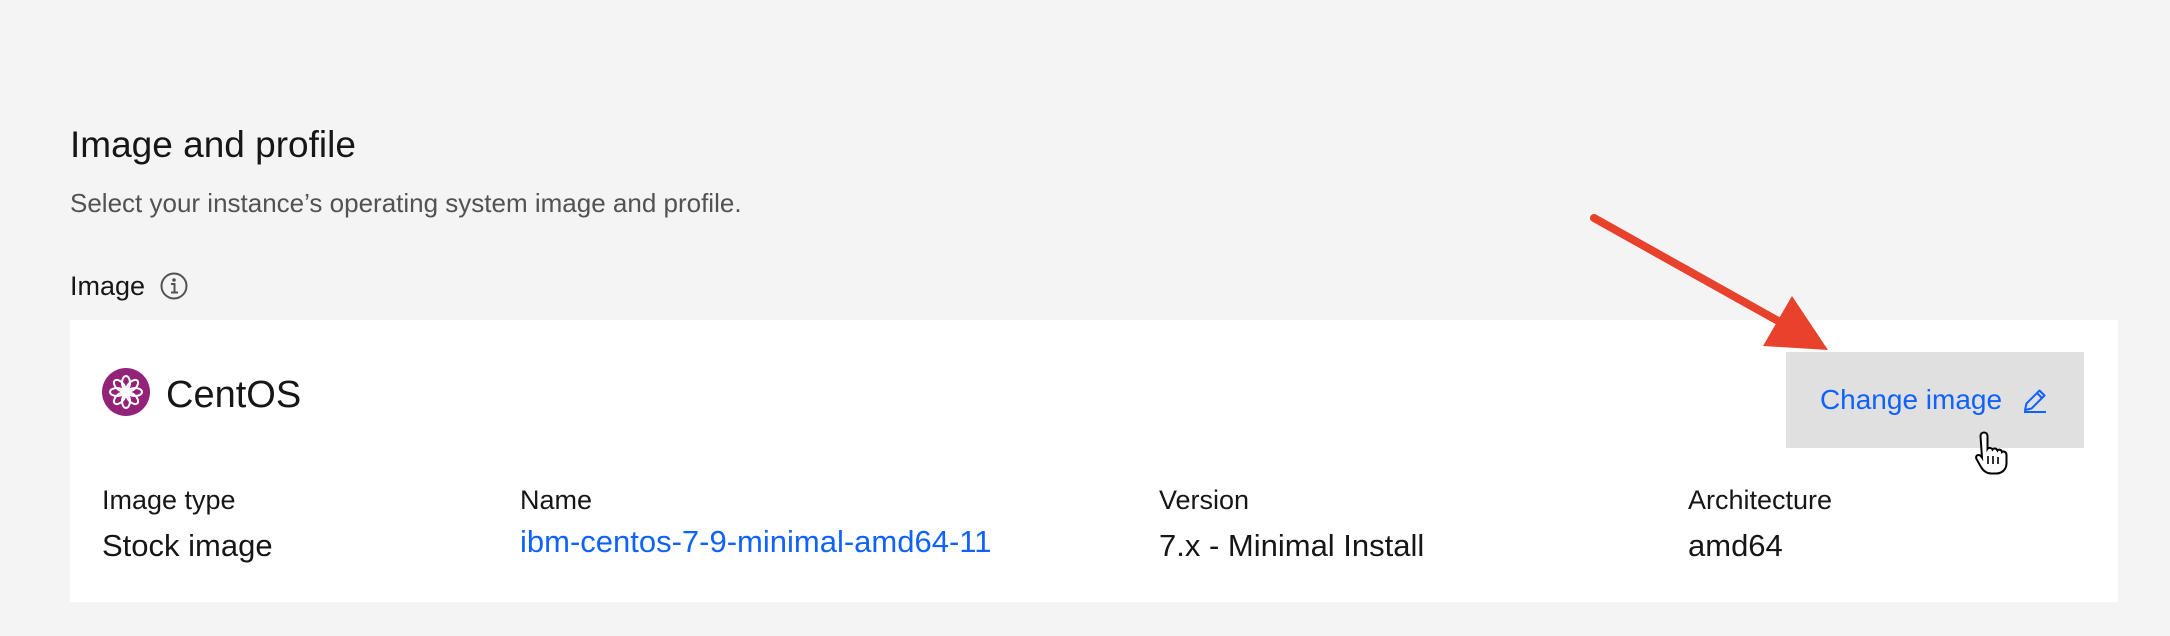 The width and height of the screenshot is (2170, 636). What do you see at coordinates (556, 500) in the screenshot?
I see `detail-label: Name` at bounding box center [556, 500].